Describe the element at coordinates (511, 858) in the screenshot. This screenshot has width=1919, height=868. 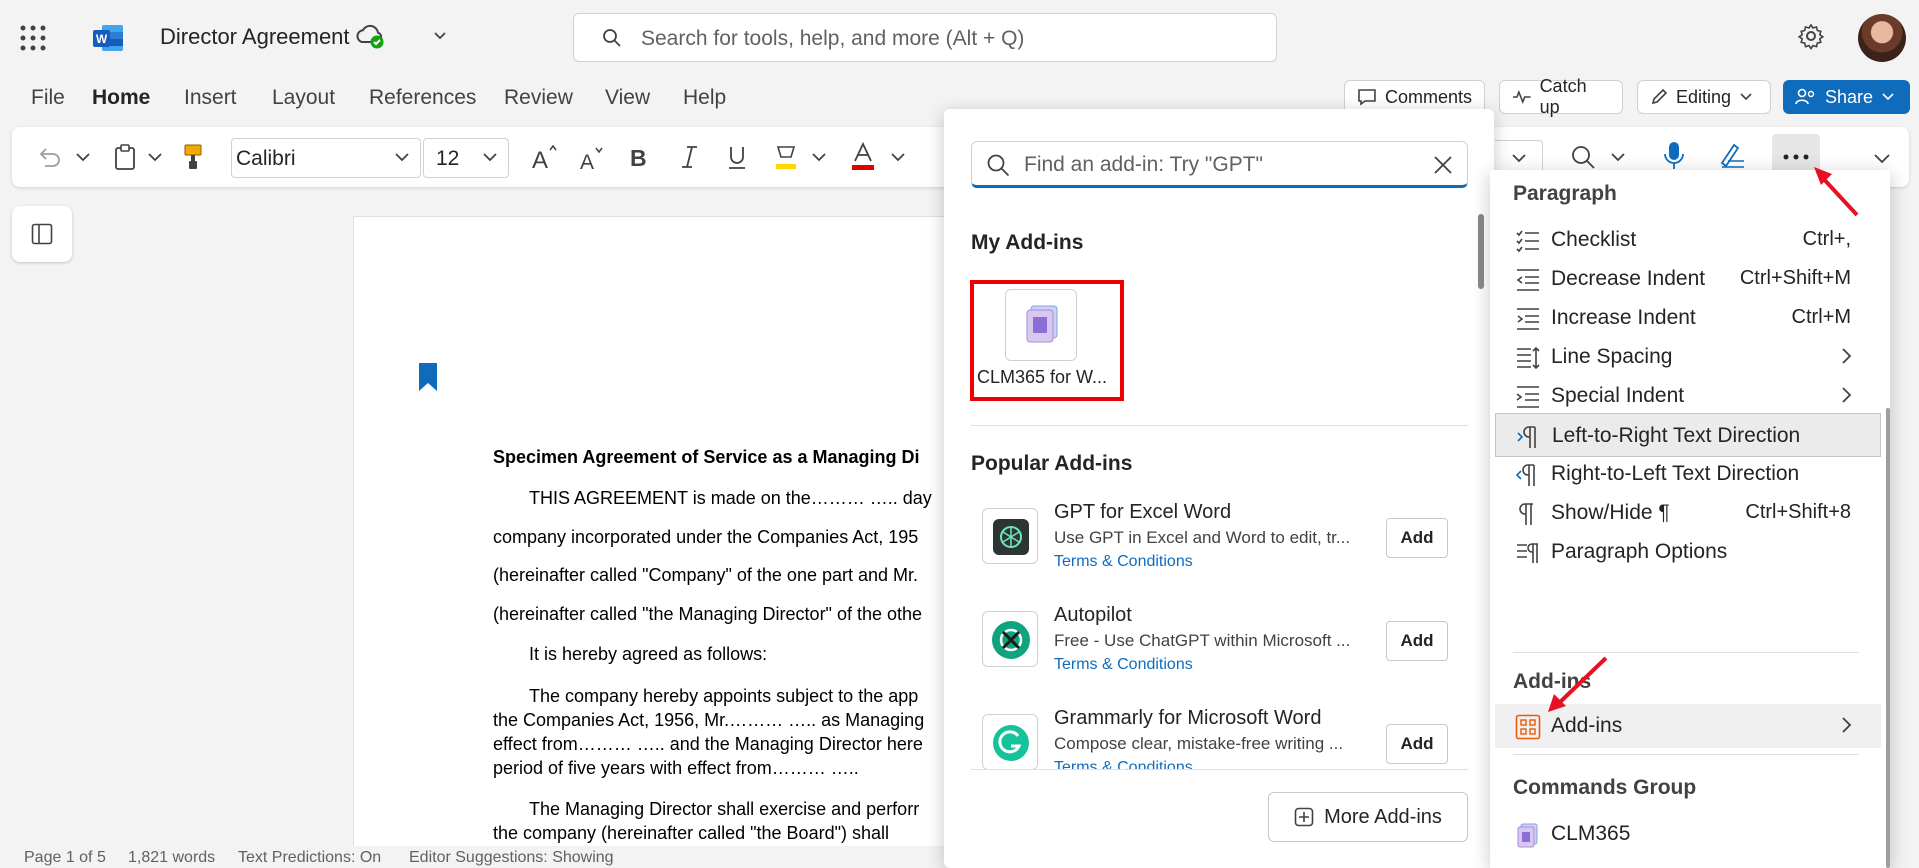
I see `editor-suggestions-status: Editor Suggestions: Showing` at that location.